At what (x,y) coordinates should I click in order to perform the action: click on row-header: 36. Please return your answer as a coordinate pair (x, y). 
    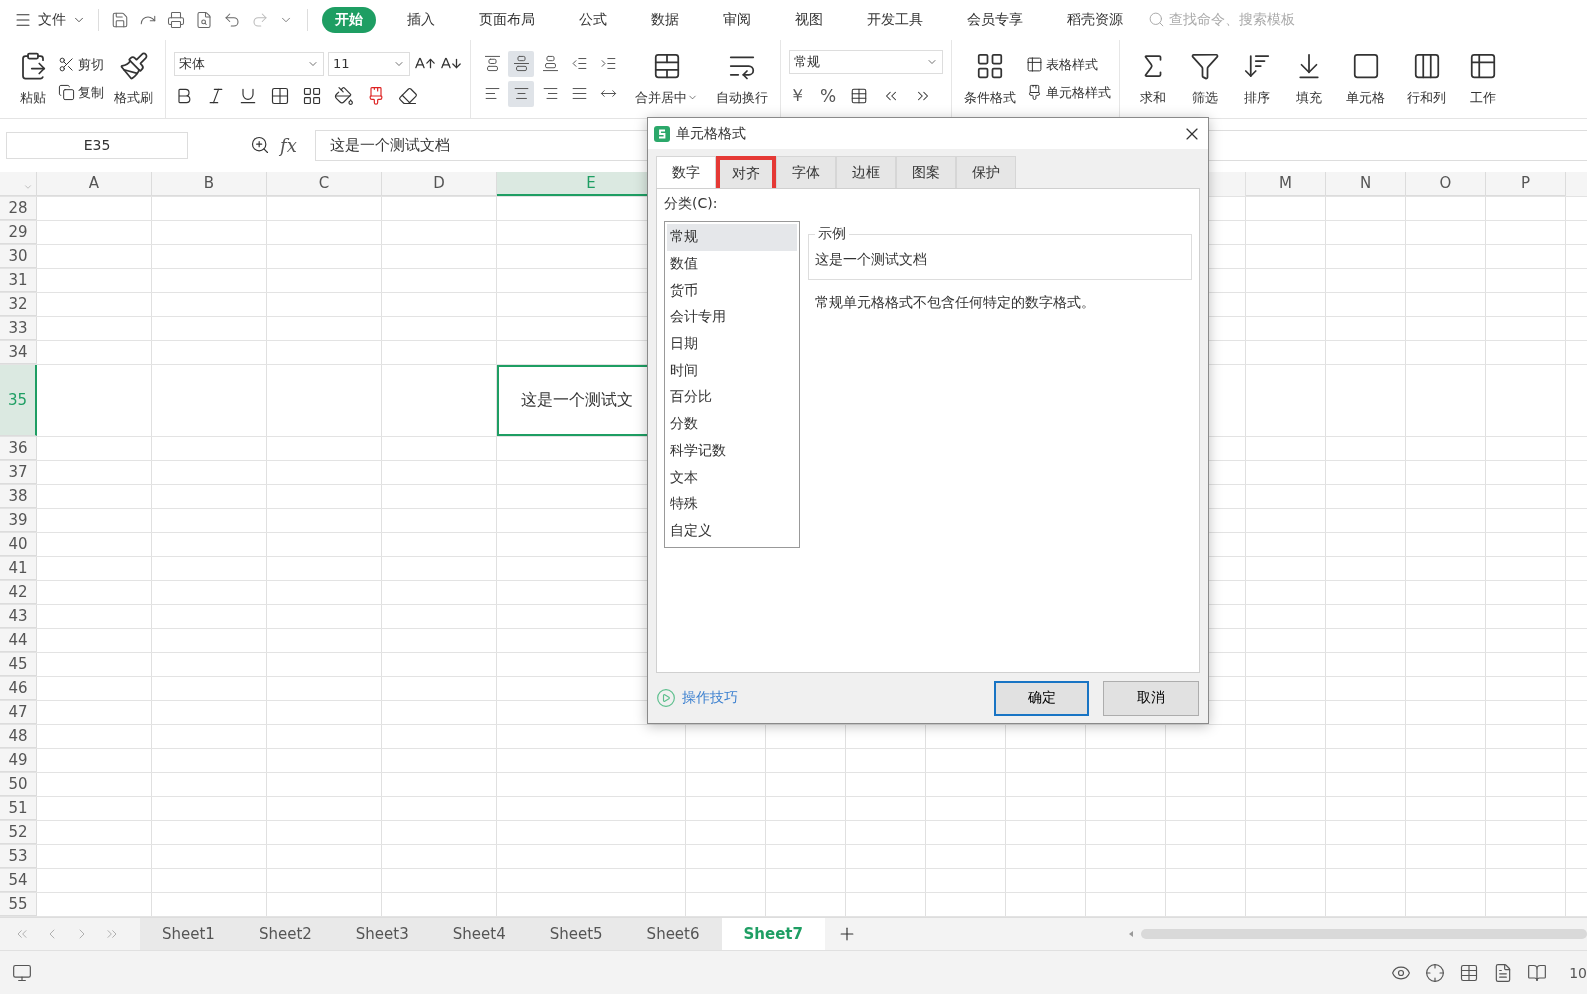
    Looking at the image, I should click on (18, 448).